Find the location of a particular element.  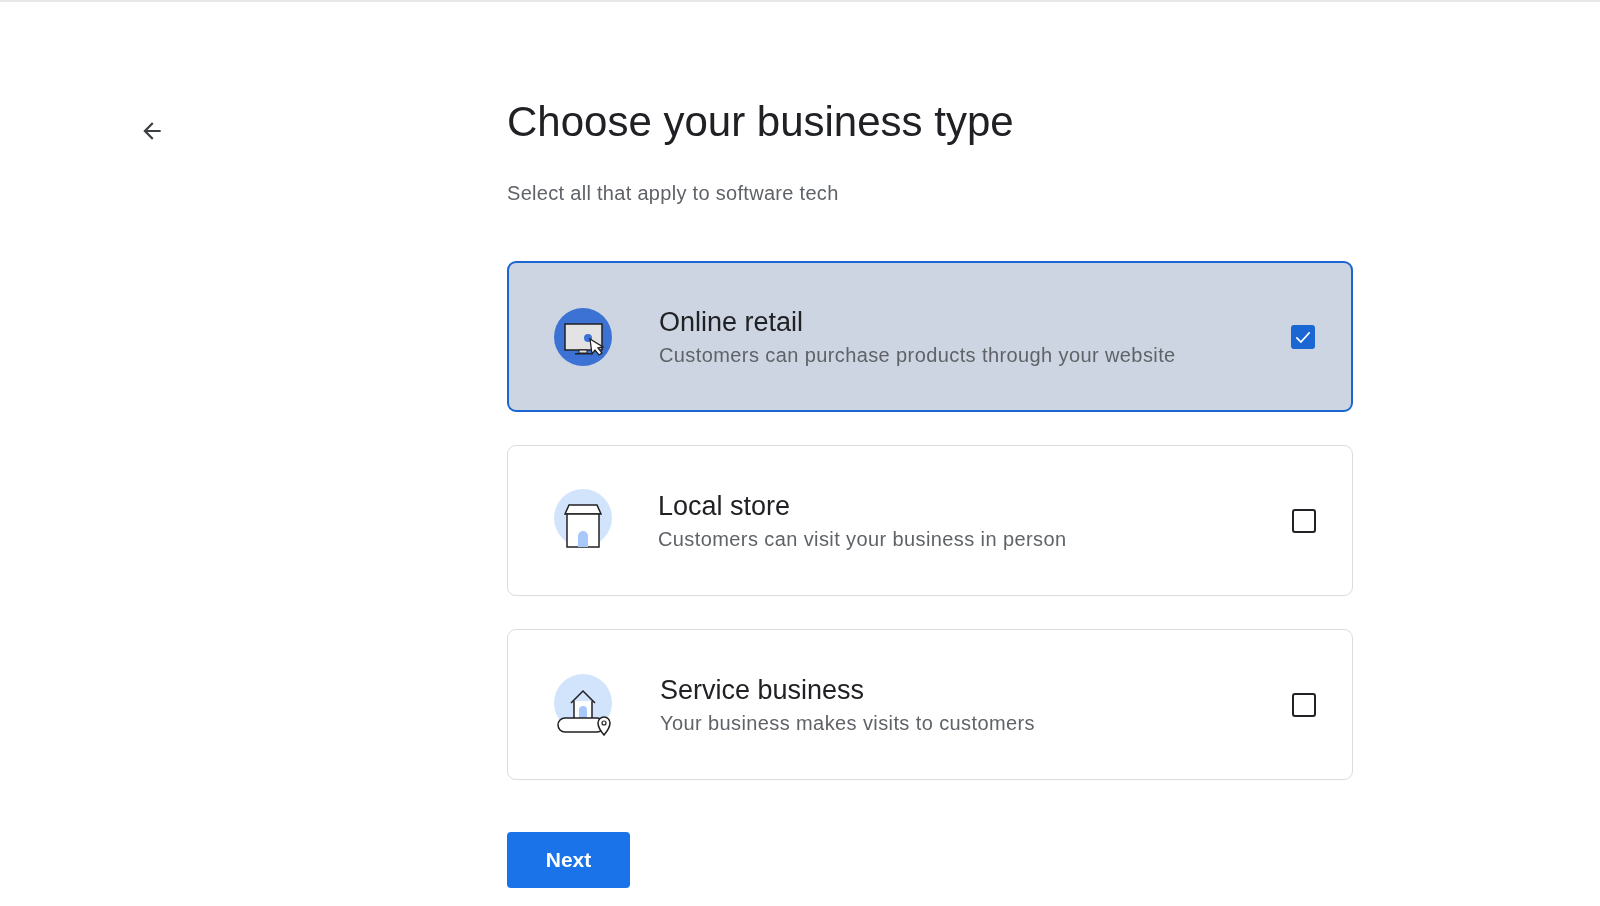

option-title: Service business is located at coordinates (763, 690).